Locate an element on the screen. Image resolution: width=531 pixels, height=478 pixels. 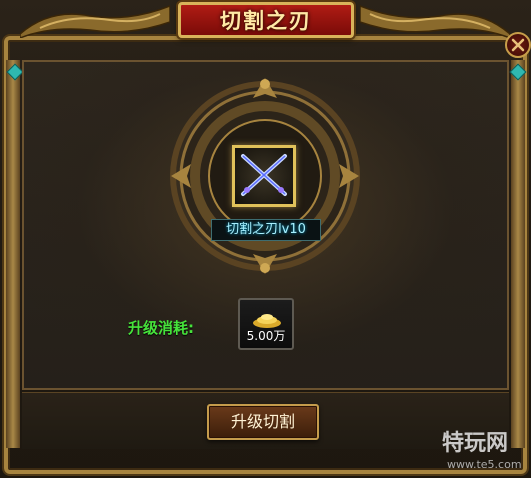
dragon-ornament-right is located at coordinates (435, 21).